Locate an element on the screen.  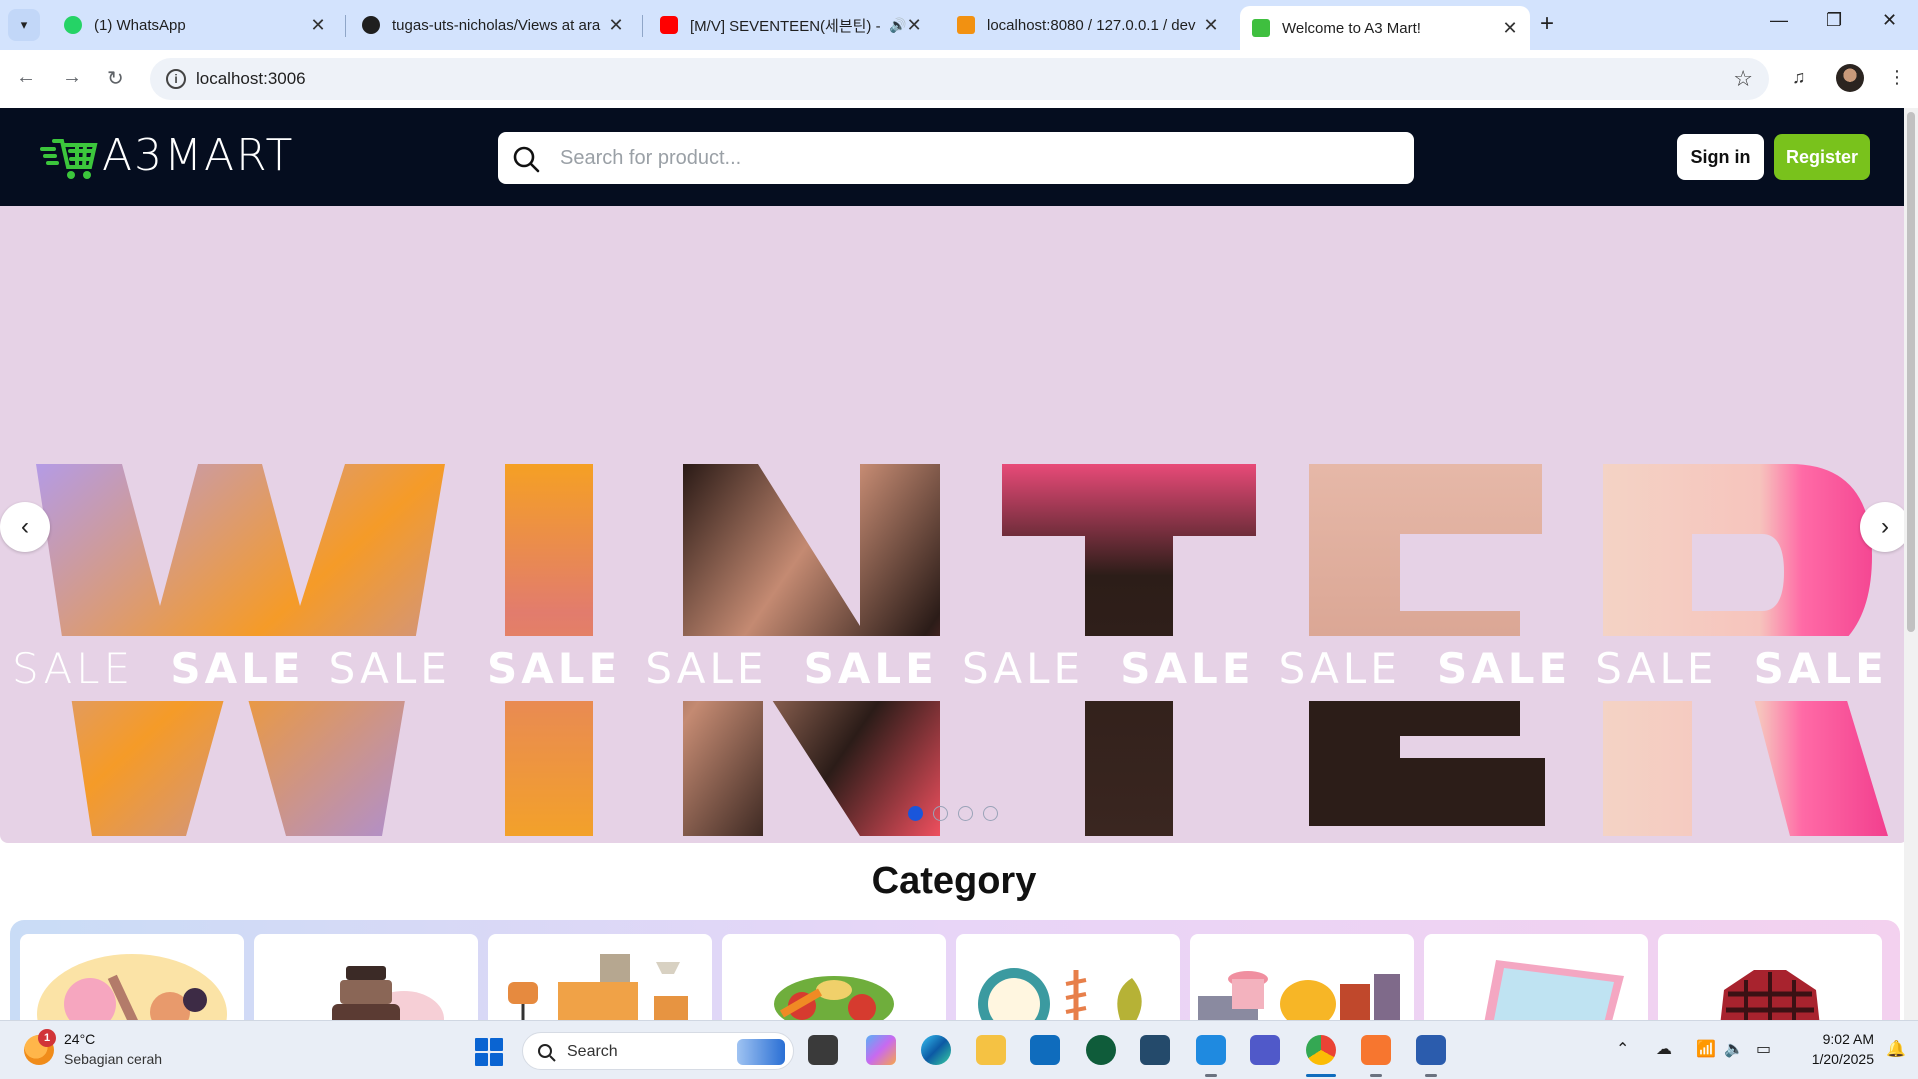
word-running-indicator is located at coordinates (1431, 1075).